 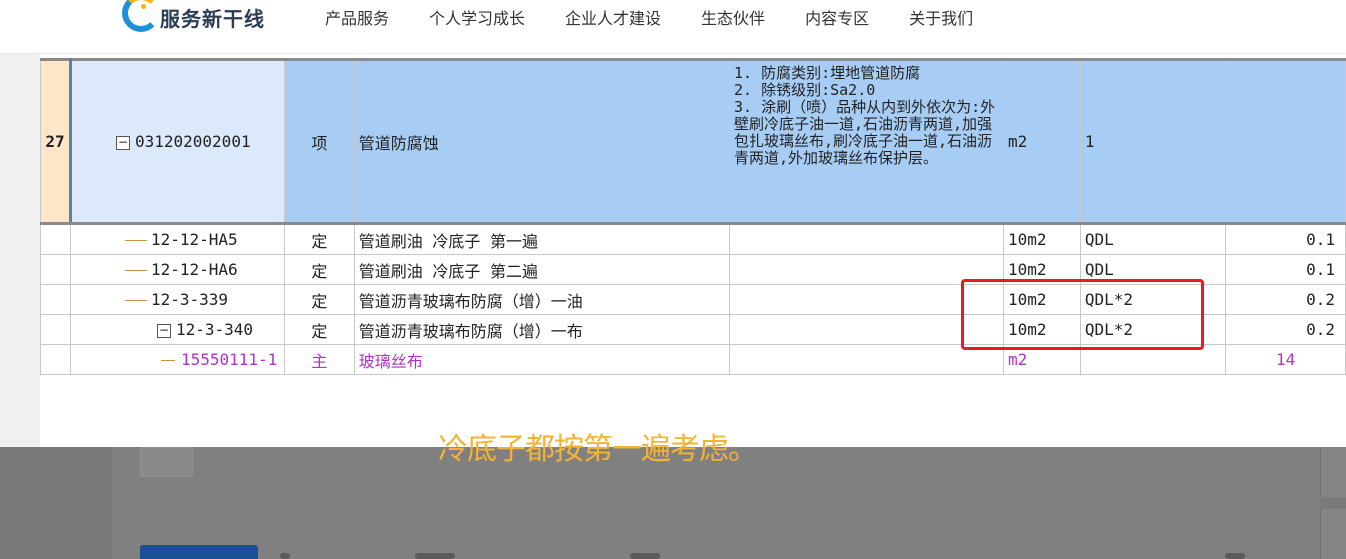 I want to click on item-code-cell: 12-12-HA6, so click(x=177, y=269).